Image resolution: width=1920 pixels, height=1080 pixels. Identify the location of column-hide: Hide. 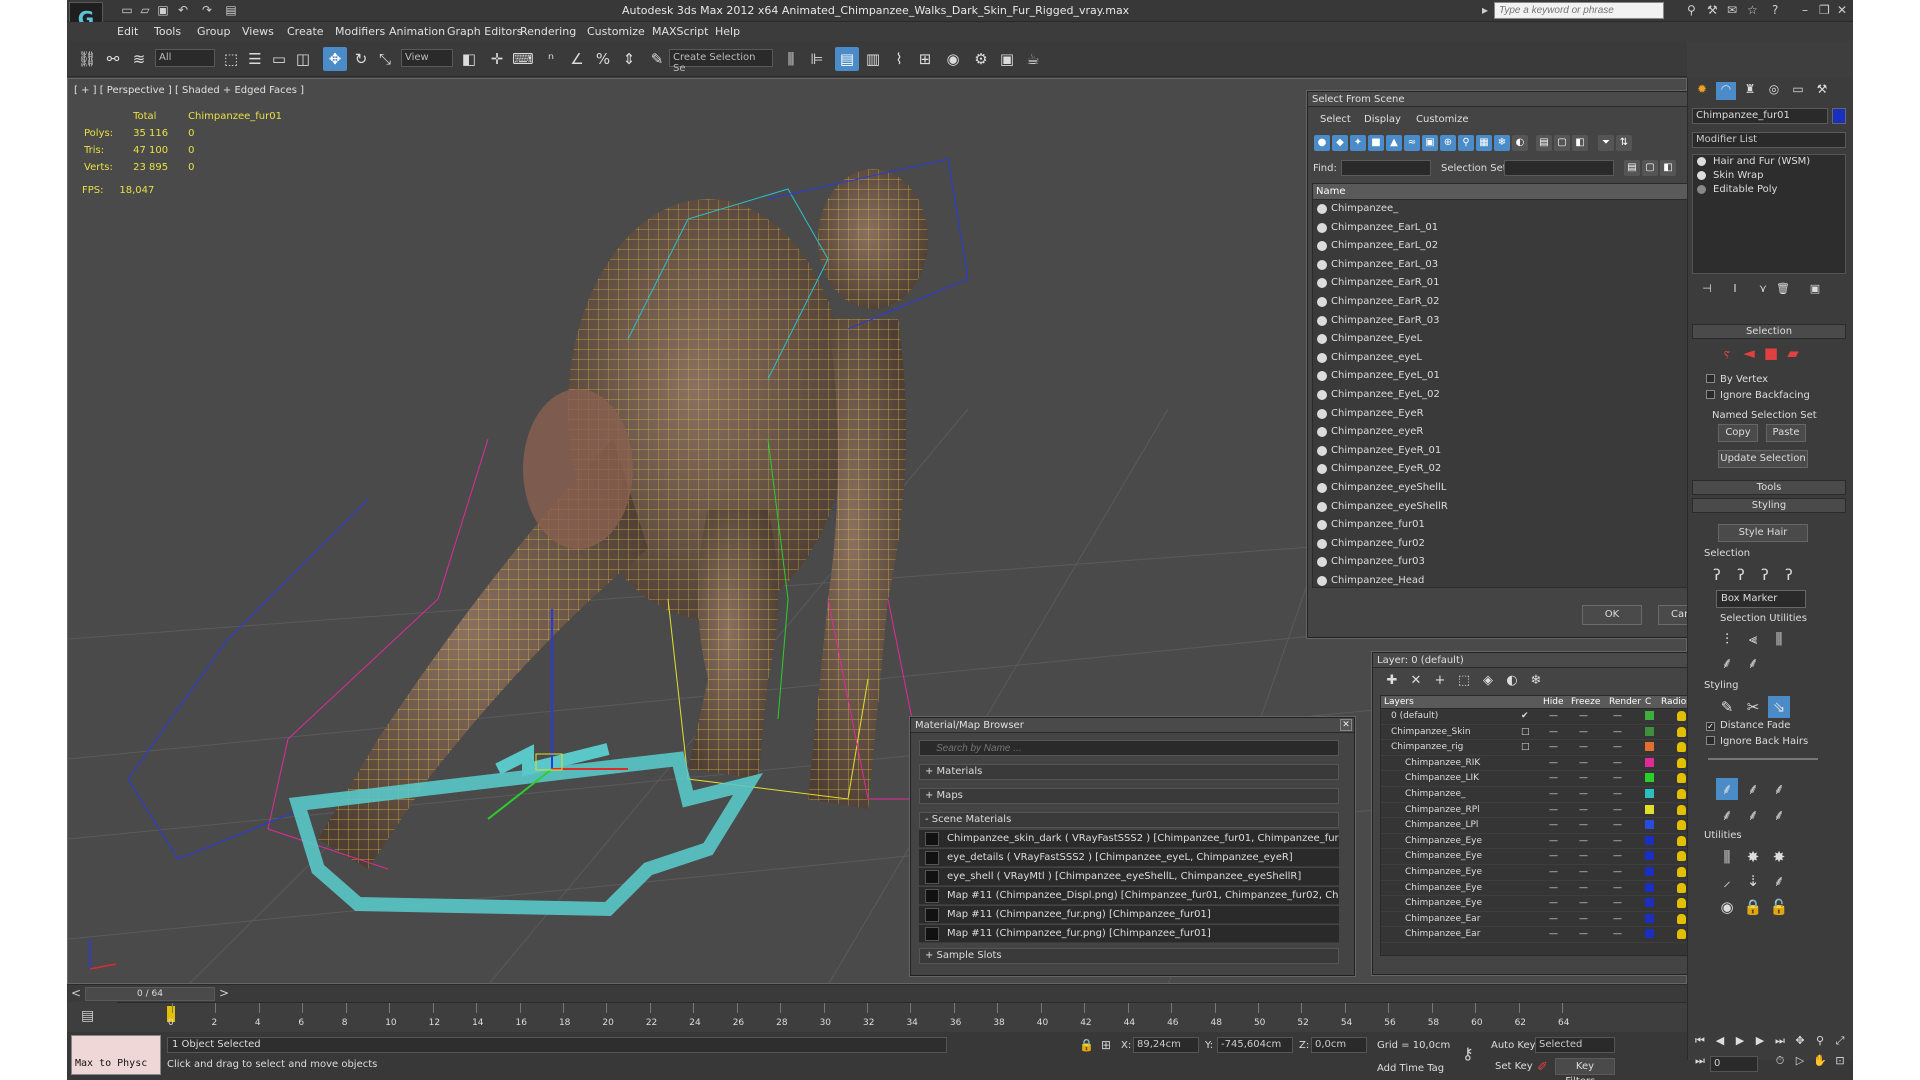
(1553, 702).